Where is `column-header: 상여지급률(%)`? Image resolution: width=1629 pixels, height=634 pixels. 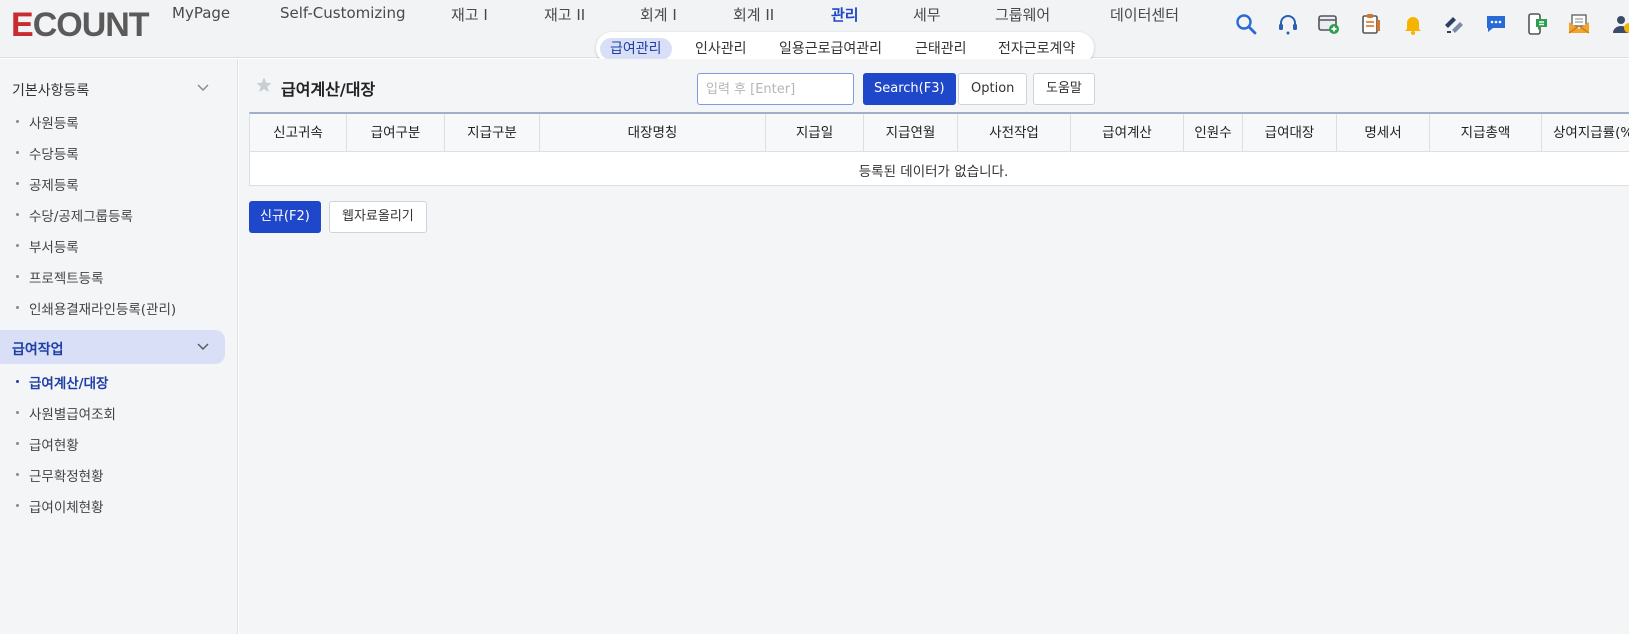 column-header: 상여지급률(%) is located at coordinates (1585, 133).